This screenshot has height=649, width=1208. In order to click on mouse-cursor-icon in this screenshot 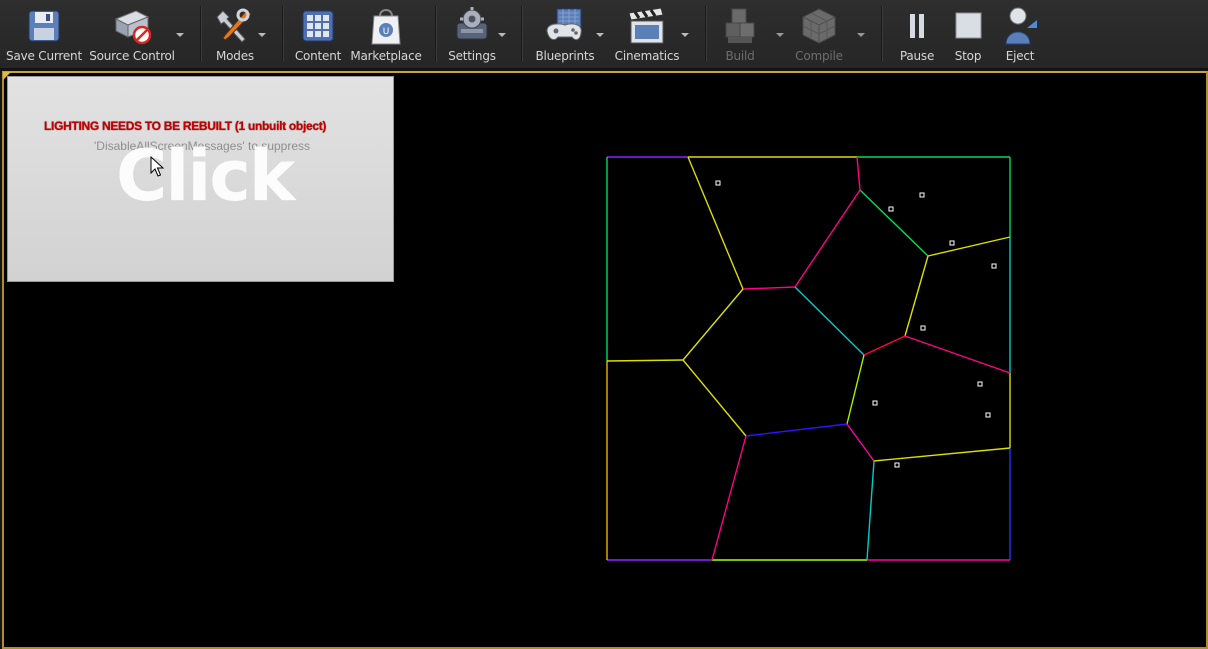, I will do `click(157, 169)`.